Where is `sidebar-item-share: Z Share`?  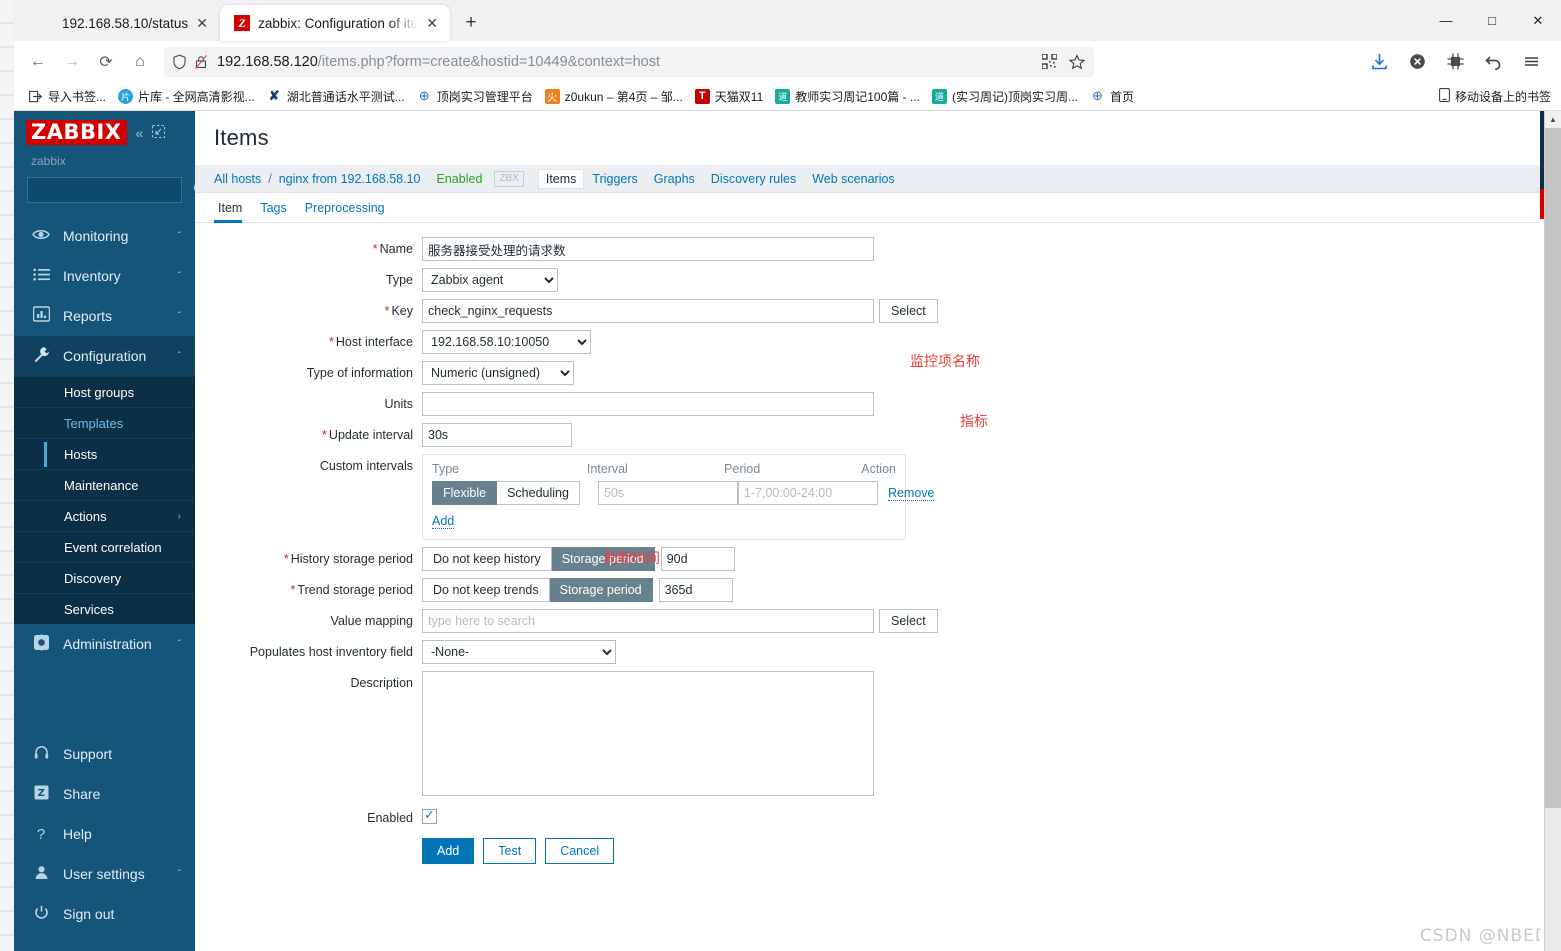 sidebar-item-share: Z Share is located at coordinates (104, 794).